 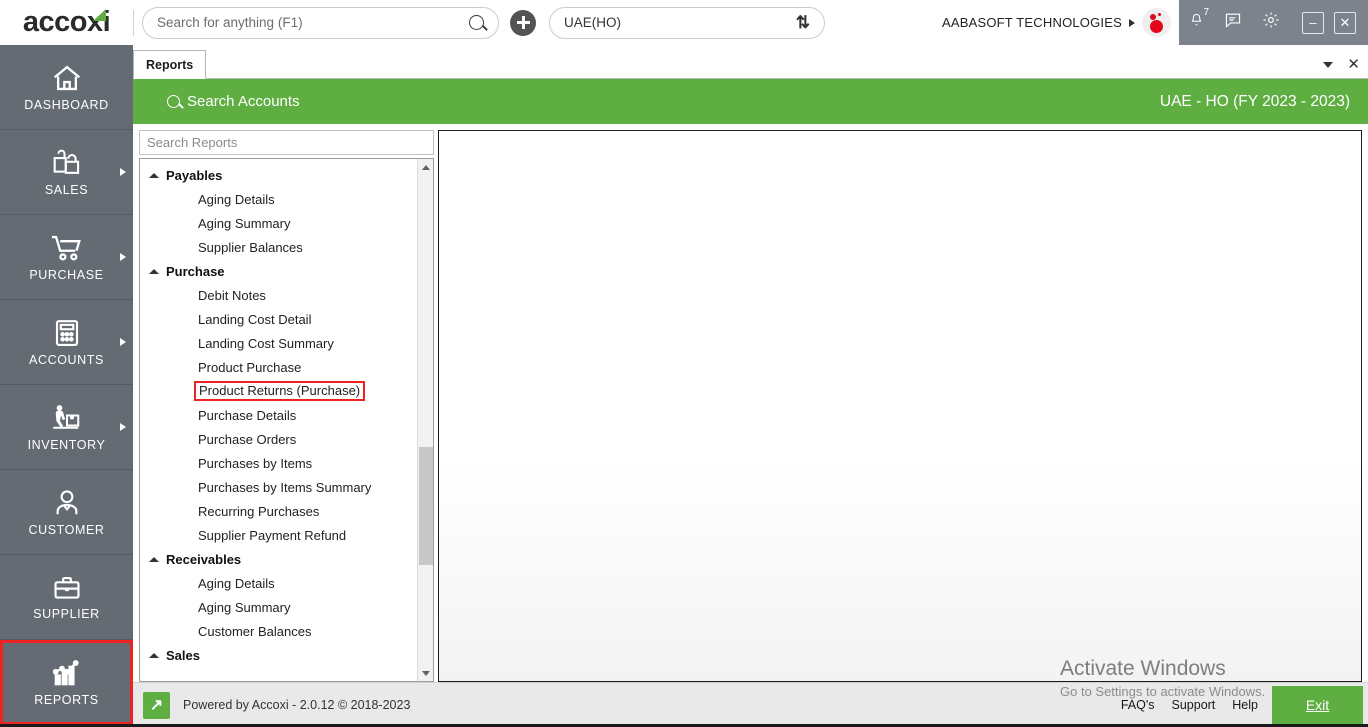 I want to click on tree-item: Customer Balances, so click(x=278, y=631).